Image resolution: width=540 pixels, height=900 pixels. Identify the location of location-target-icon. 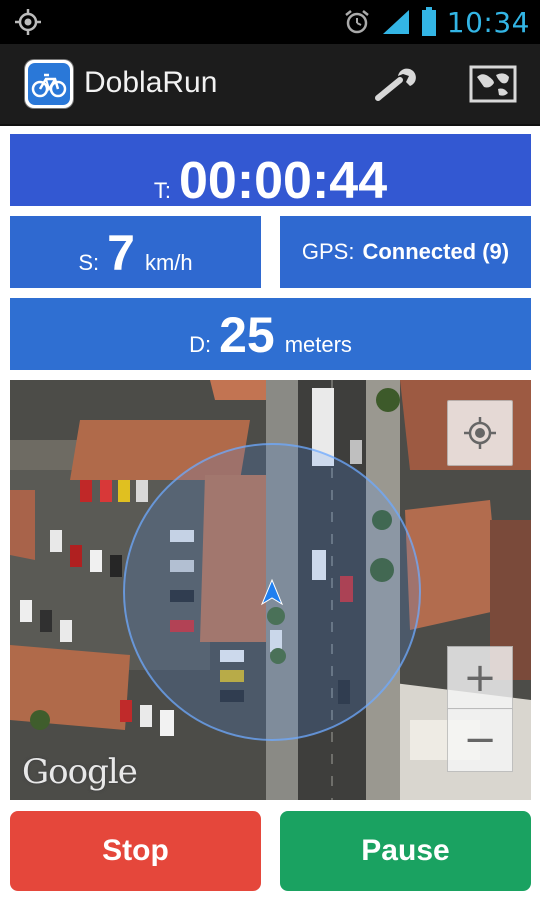
(28, 22).